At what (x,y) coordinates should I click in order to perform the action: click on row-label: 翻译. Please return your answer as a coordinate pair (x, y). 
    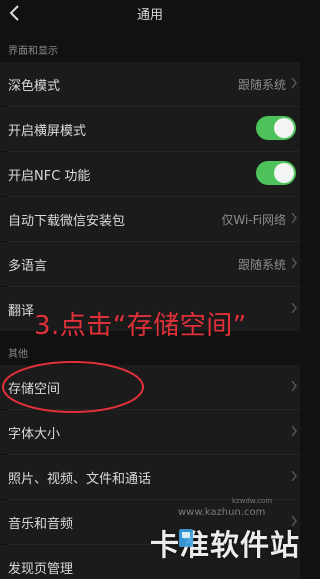
    Looking at the image, I should click on (21, 311).